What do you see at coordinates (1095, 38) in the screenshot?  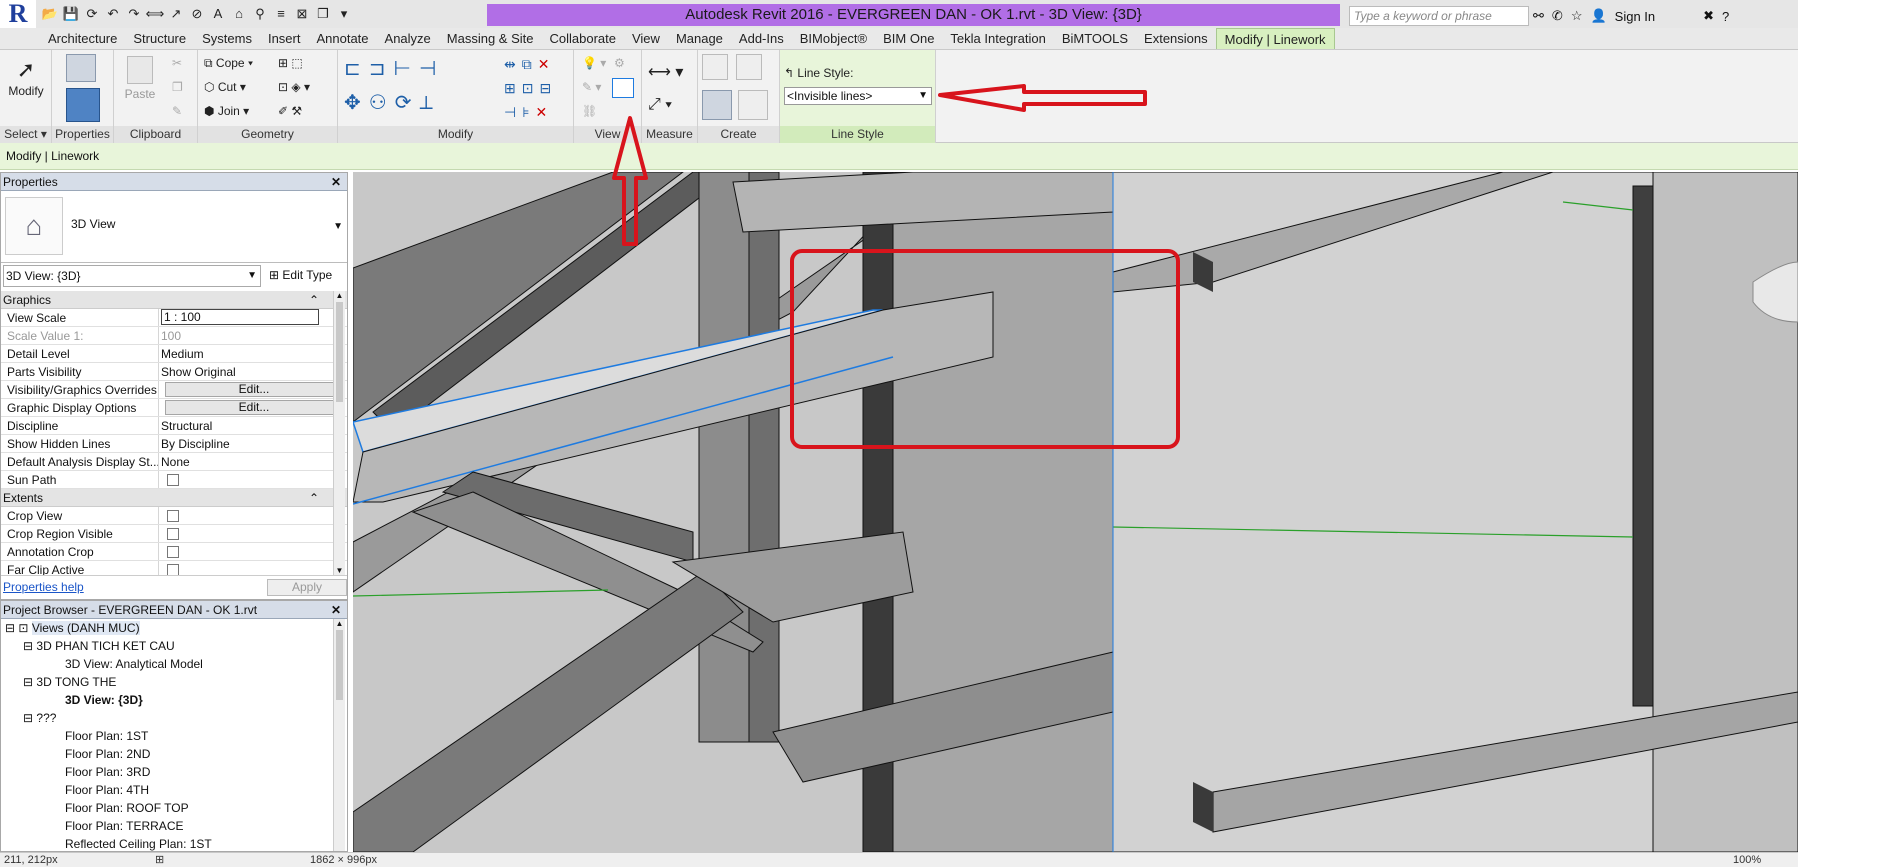 I see `tab-bimtools: BiMTOOLS` at bounding box center [1095, 38].